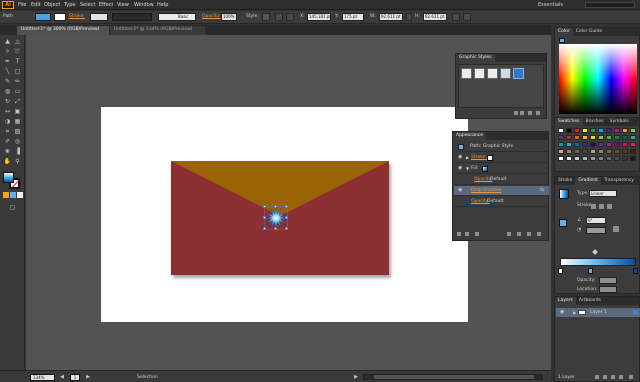 The width and height of the screenshot is (640, 382). What do you see at coordinates (590, 271) in the screenshot?
I see `gradient-stop` at bounding box center [590, 271].